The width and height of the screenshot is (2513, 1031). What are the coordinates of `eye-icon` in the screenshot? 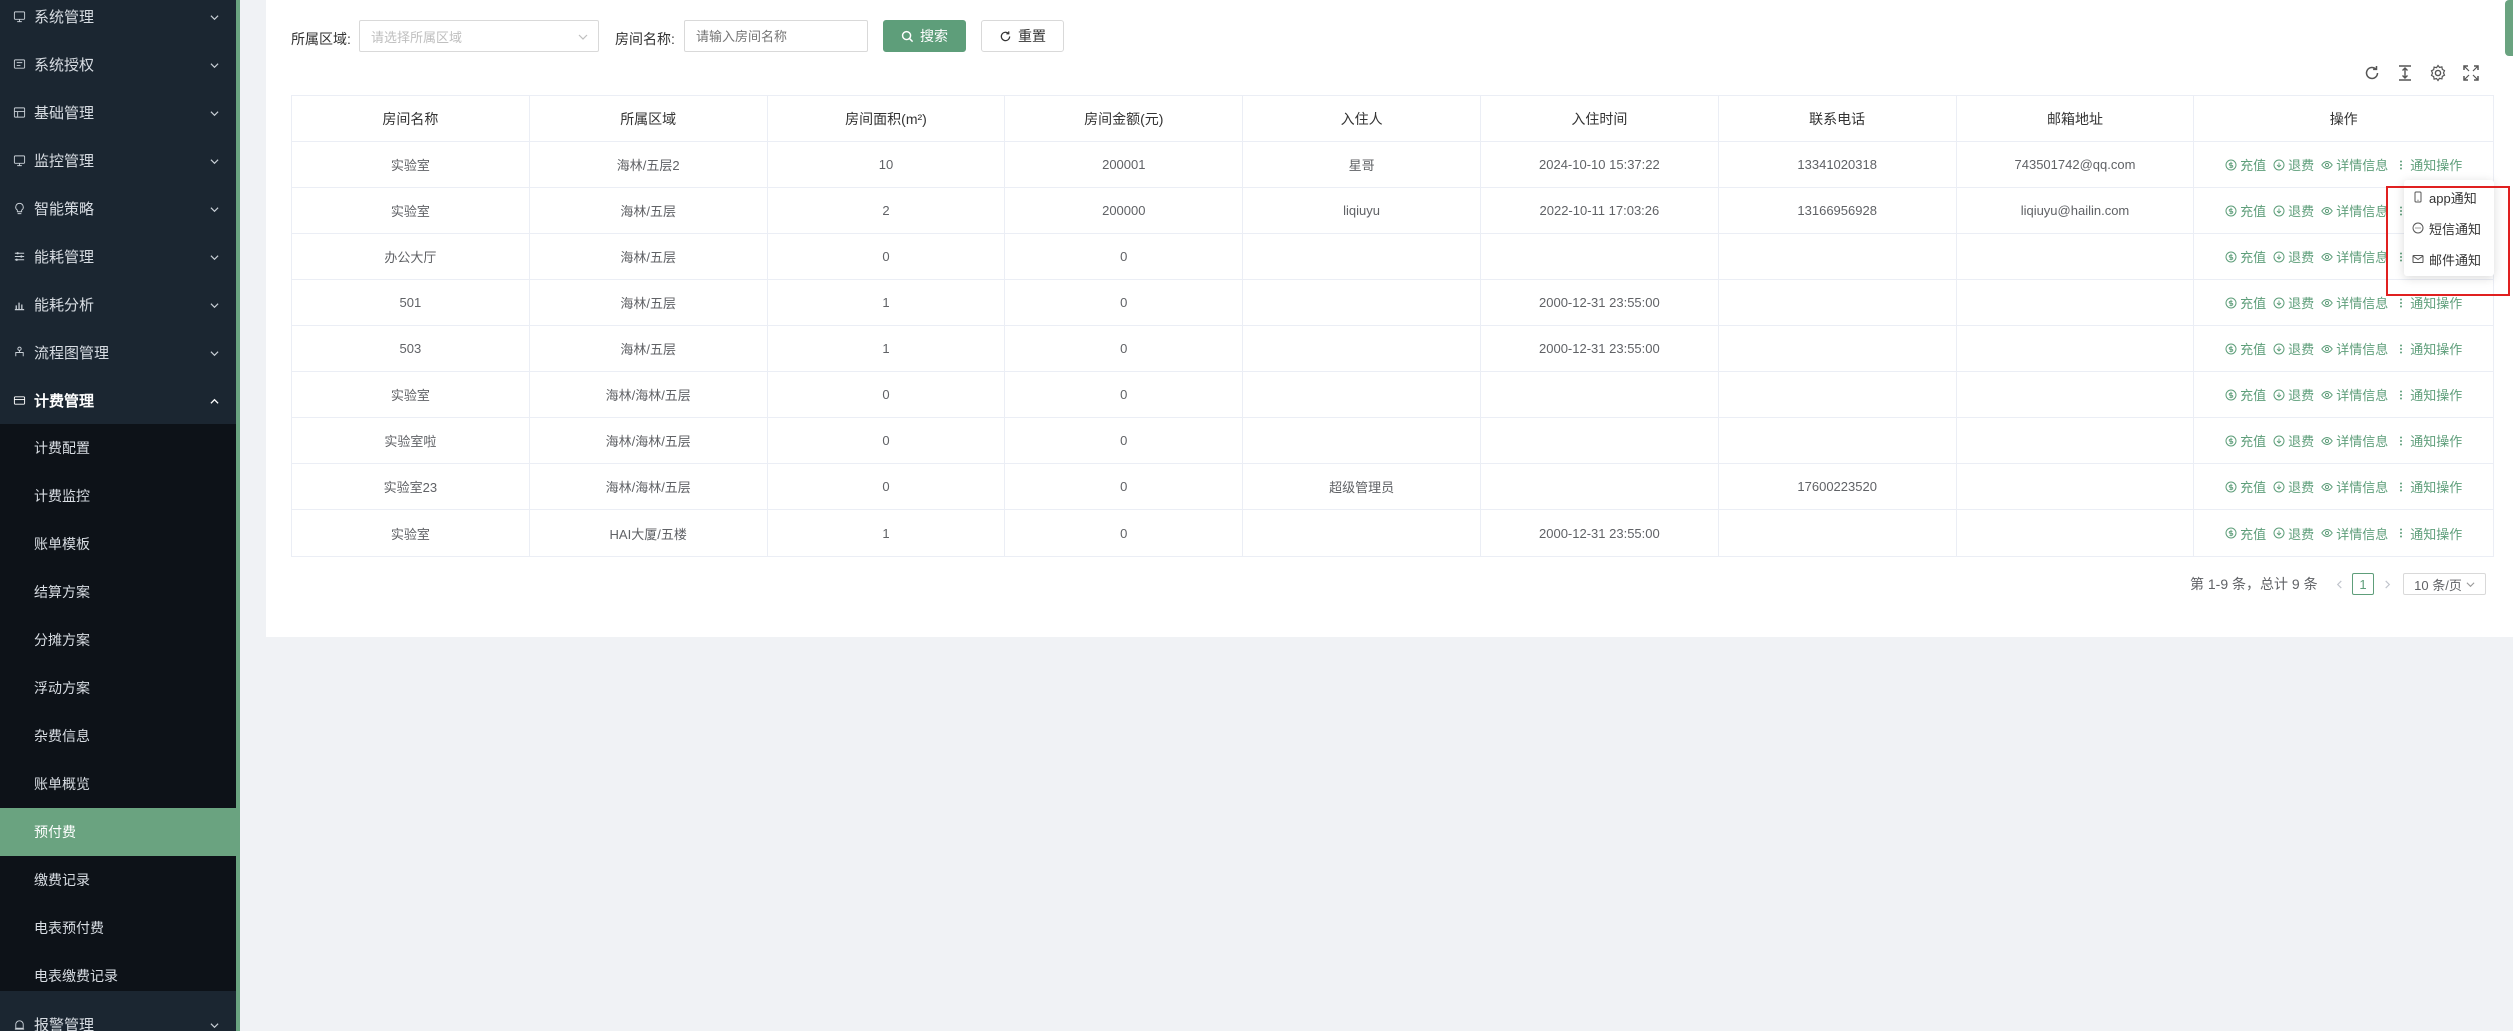 It's located at (2327, 302).